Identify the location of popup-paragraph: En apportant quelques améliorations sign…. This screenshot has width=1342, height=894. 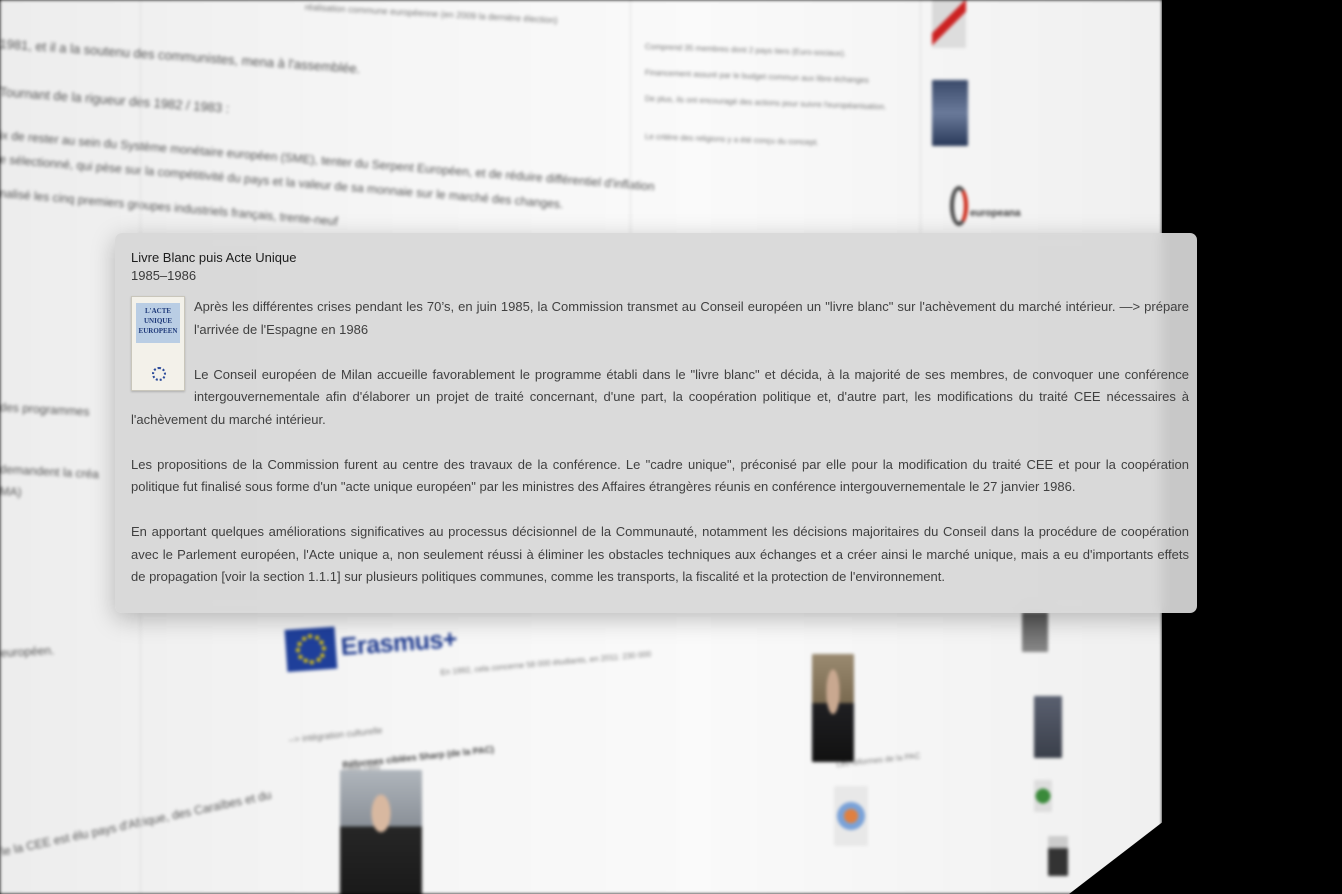
(660, 554).